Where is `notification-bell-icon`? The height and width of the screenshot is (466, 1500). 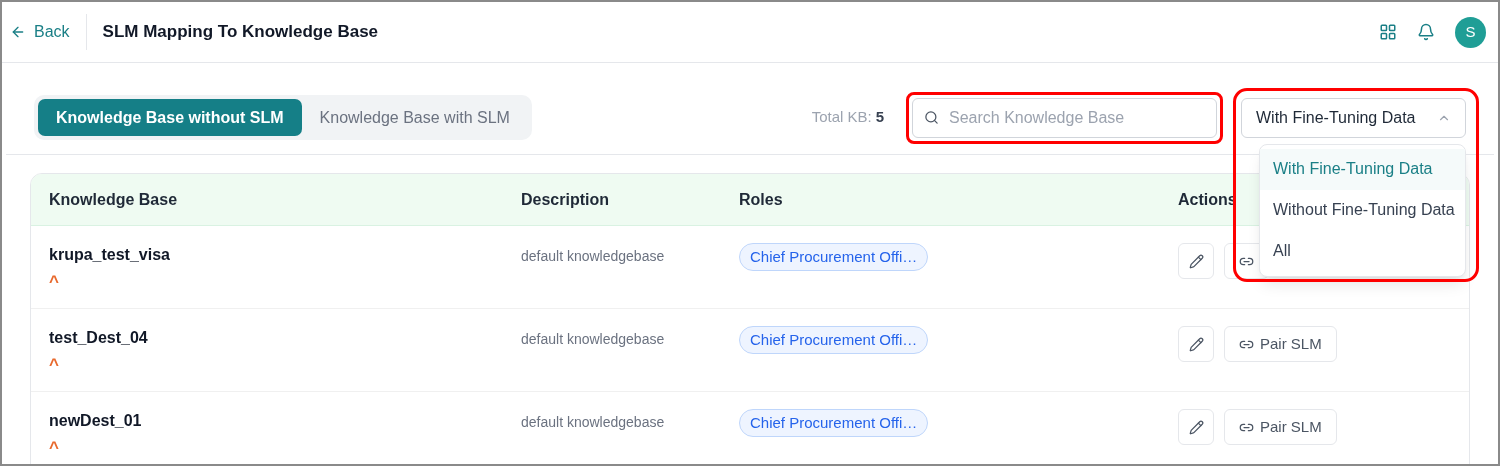 notification-bell-icon is located at coordinates (1426, 32).